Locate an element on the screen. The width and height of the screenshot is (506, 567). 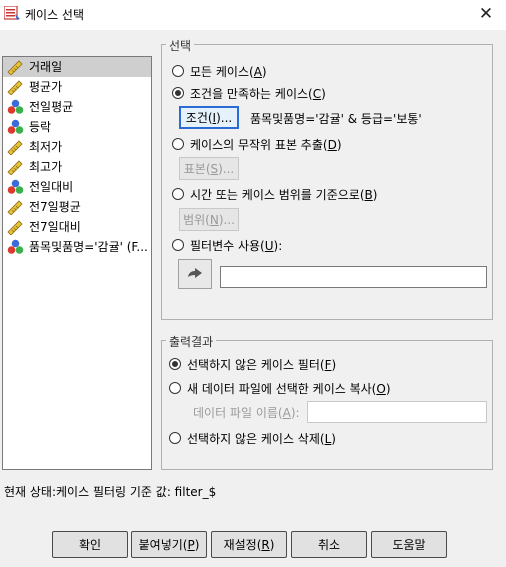
radio-filter-variable-label: 필터변수 사용(U): is located at coordinates (236, 245).